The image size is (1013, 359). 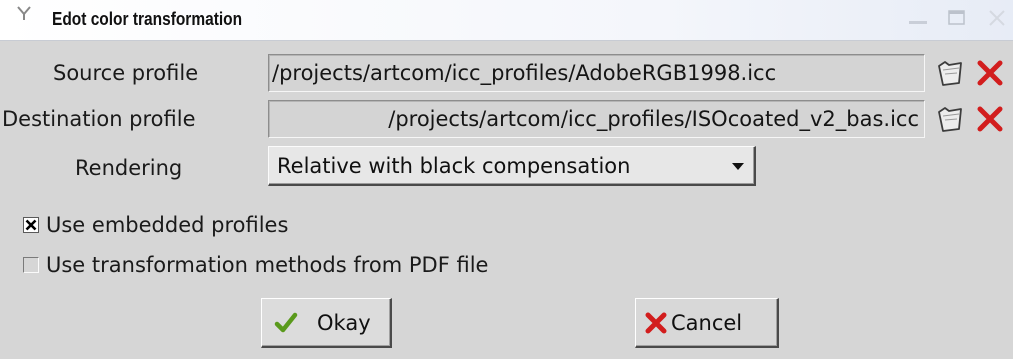 What do you see at coordinates (167, 225) in the screenshot?
I see `use-embedded-profiles-label: Use embedded profiles` at bounding box center [167, 225].